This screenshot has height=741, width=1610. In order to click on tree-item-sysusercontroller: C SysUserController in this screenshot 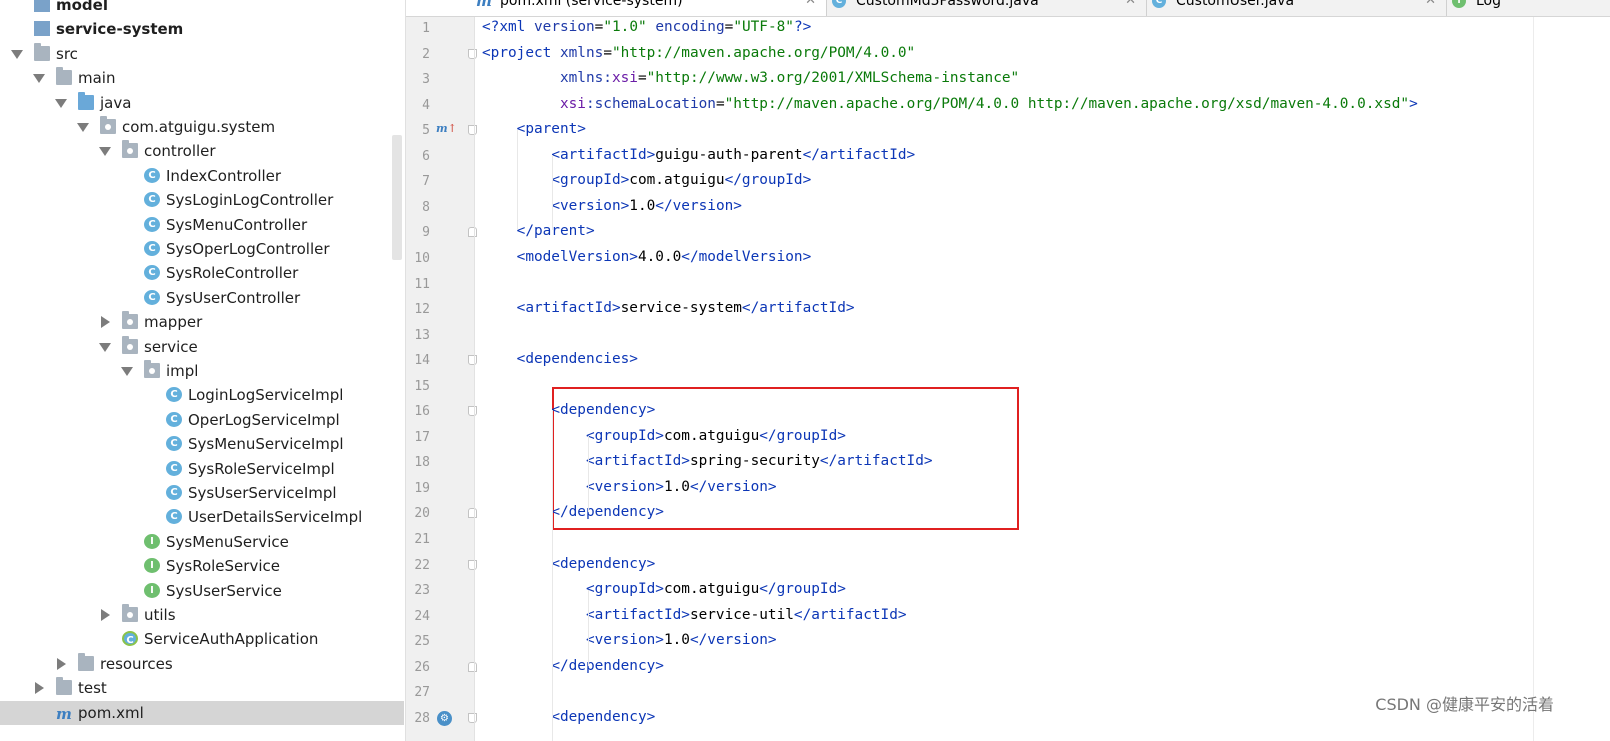, I will do `click(202, 298)`.